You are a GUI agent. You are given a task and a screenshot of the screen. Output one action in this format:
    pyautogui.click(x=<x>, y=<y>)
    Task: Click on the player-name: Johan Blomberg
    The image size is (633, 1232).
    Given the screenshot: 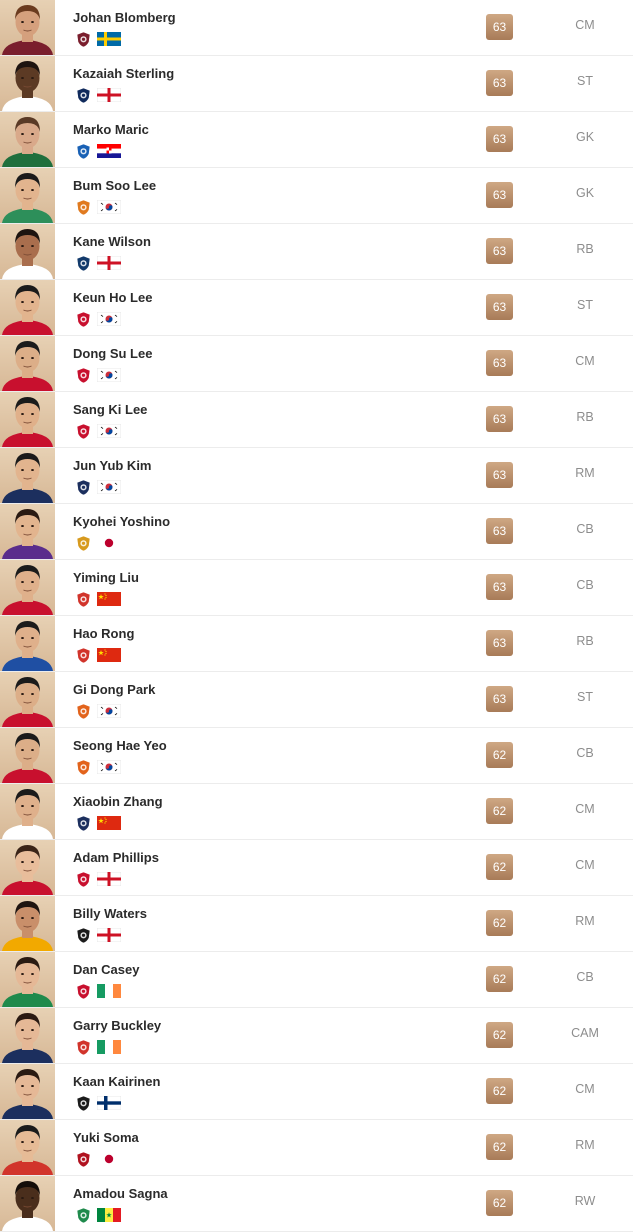 What is the action you would take?
    pyautogui.click(x=124, y=17)
    